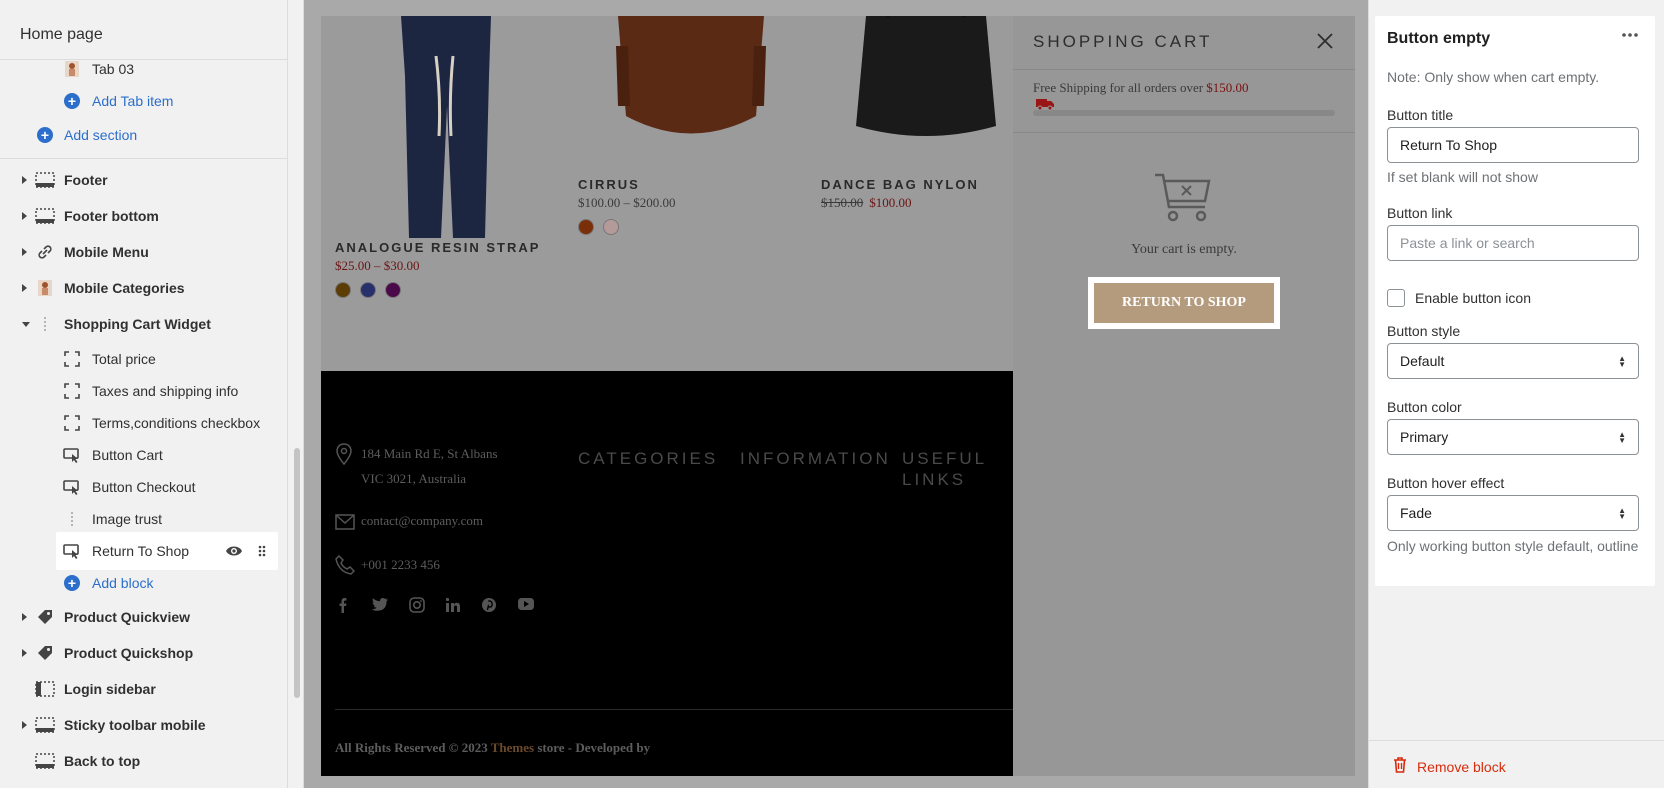  Describe the element at coordinates (144, 288) in the screenshot. I see `sidebar-item-mobile-categories: Mobile Categories` at that location.